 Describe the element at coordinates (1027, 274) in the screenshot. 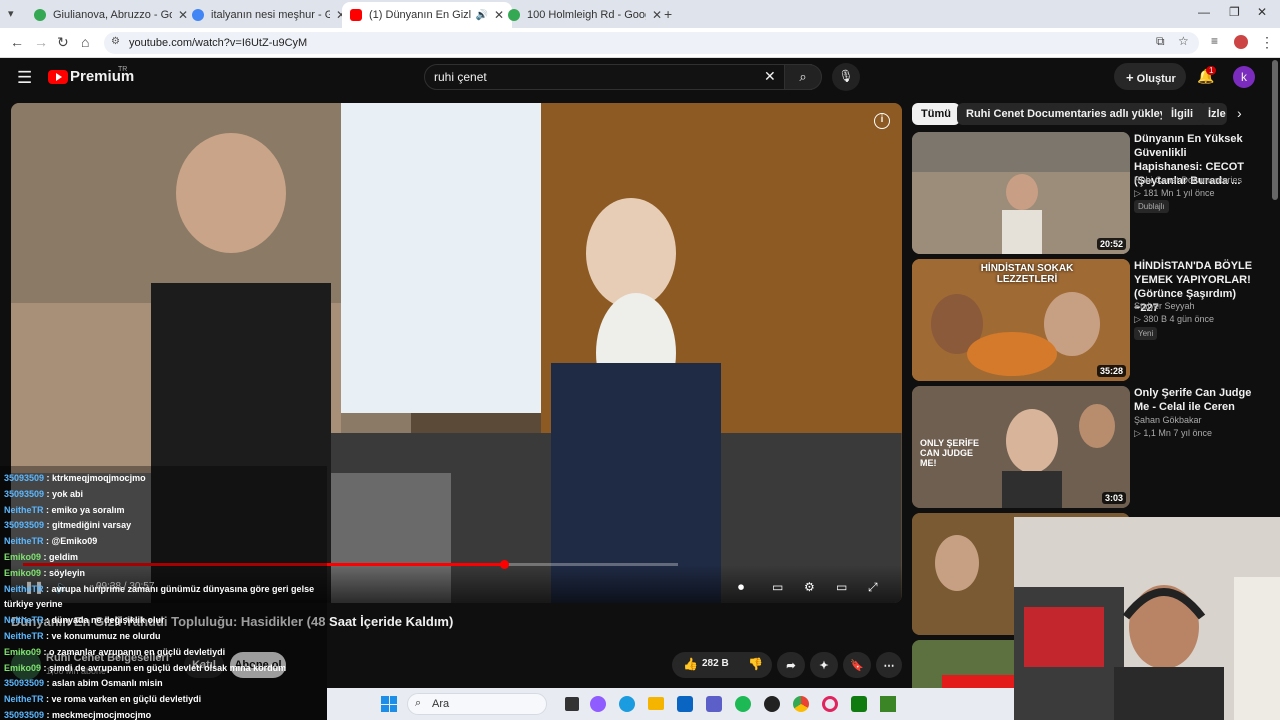

I see `thumbnail-overlay-text: HİNDİSTAN SOKAK LEZZETLERİ` at that location.